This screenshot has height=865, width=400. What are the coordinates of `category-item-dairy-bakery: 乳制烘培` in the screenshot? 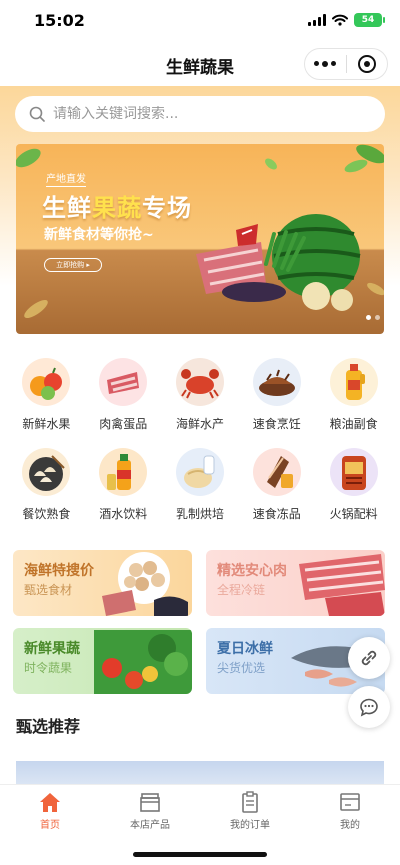 It's located at (200, 485).